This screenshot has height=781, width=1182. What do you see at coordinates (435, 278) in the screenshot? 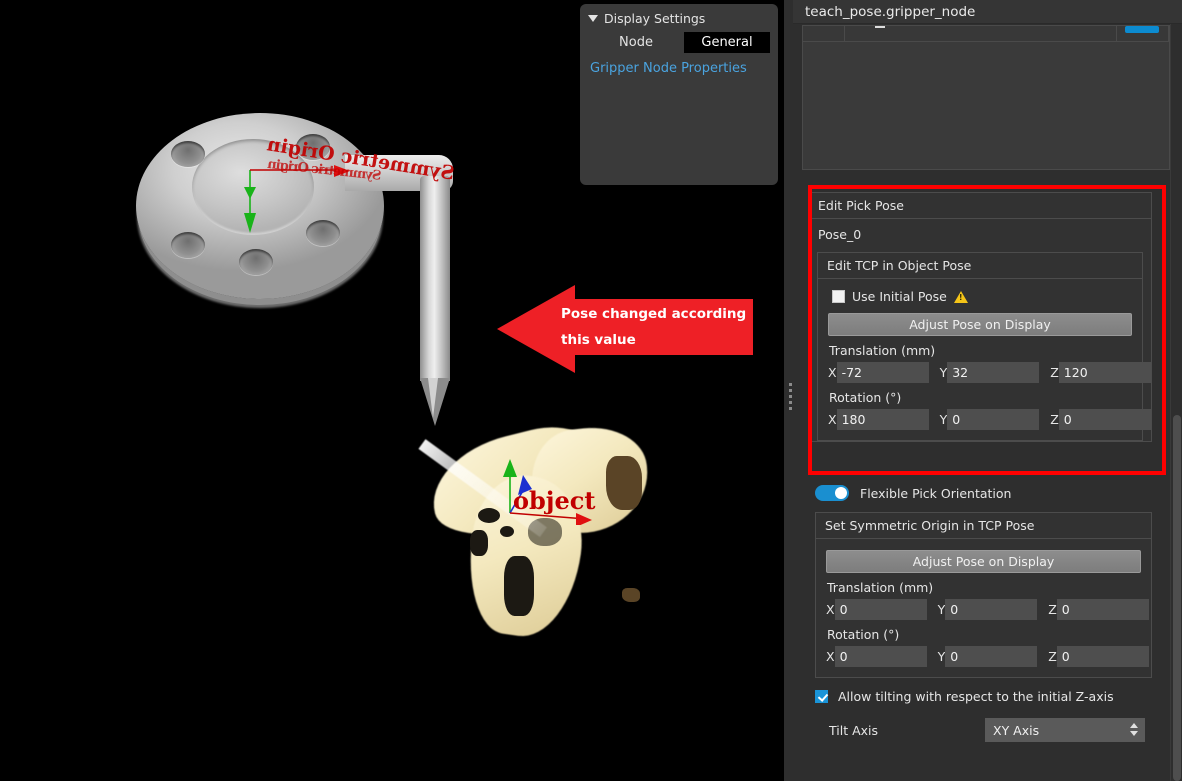
I see `gripper-shaft-model` at bounding box center [435, 278].